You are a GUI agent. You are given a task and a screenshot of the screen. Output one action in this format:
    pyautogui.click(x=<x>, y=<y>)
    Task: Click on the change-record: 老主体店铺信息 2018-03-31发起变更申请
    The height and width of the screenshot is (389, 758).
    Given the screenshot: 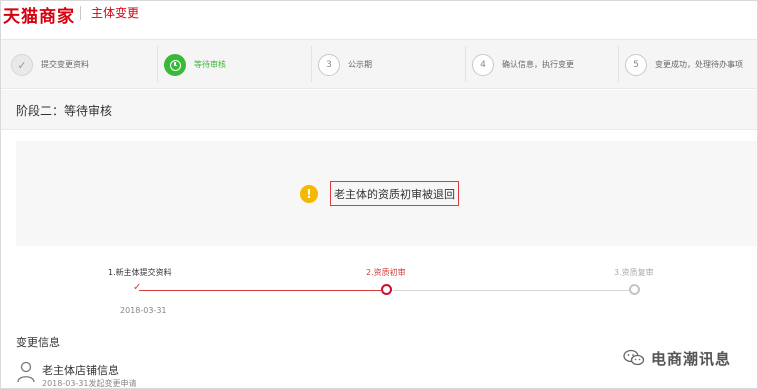 What is the action you would take?
    pyautogui.click(x=266, y=374)
    